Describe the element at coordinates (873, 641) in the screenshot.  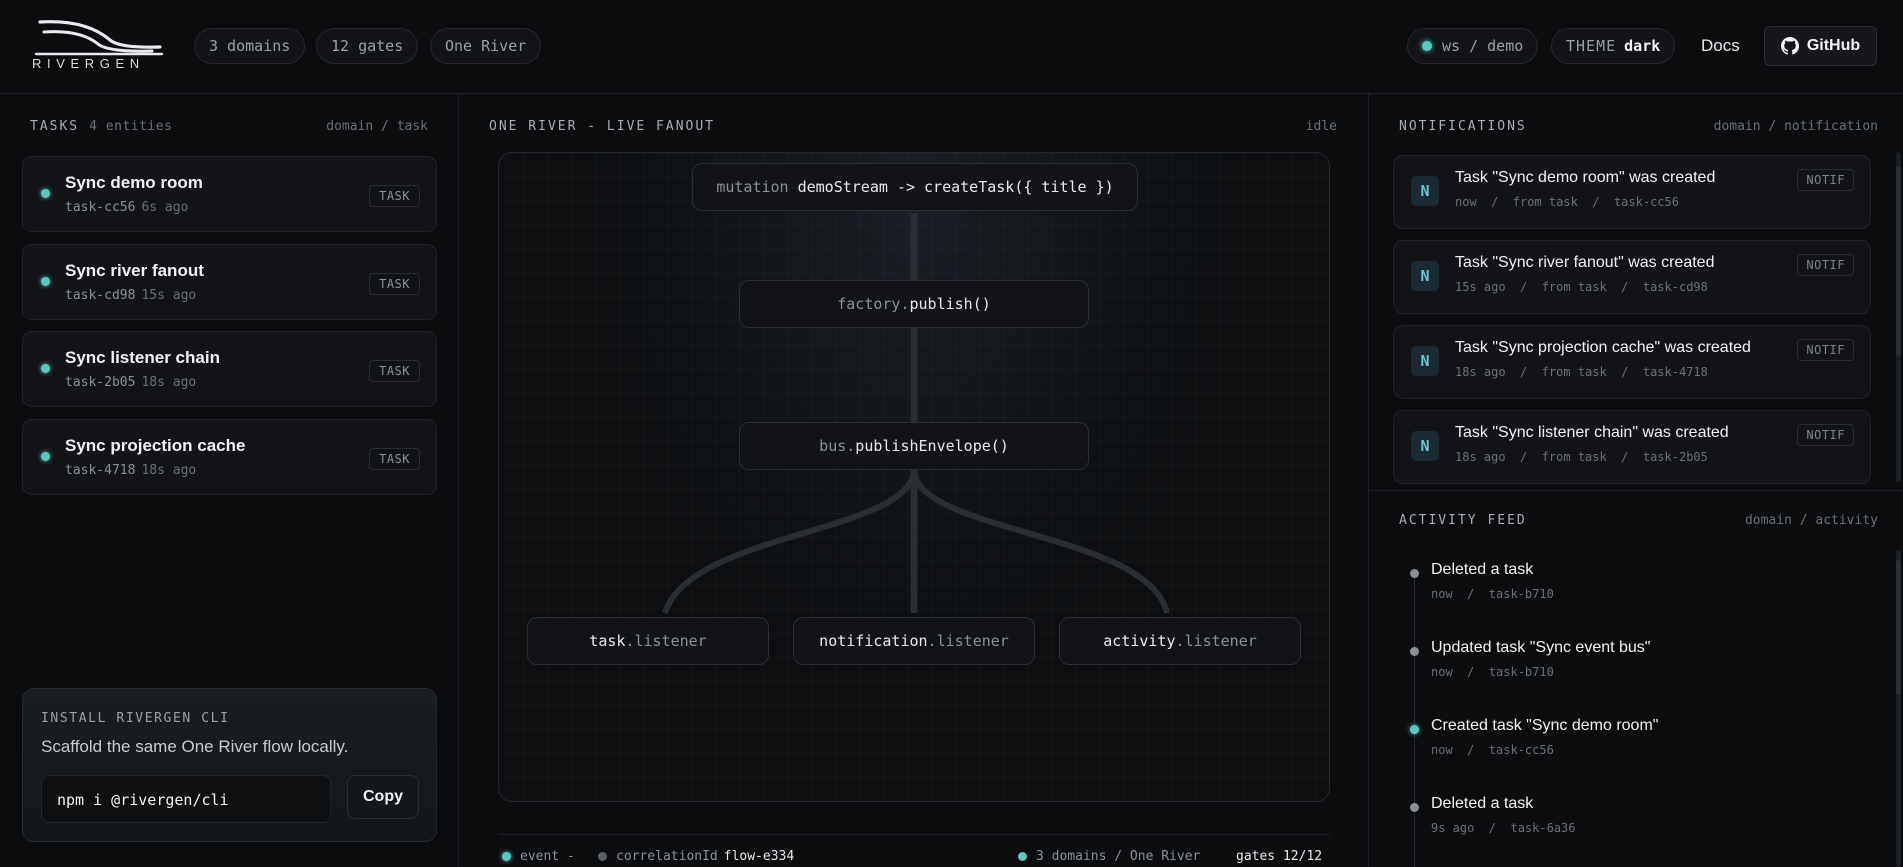
I see `listener-domain: notification` at that location.